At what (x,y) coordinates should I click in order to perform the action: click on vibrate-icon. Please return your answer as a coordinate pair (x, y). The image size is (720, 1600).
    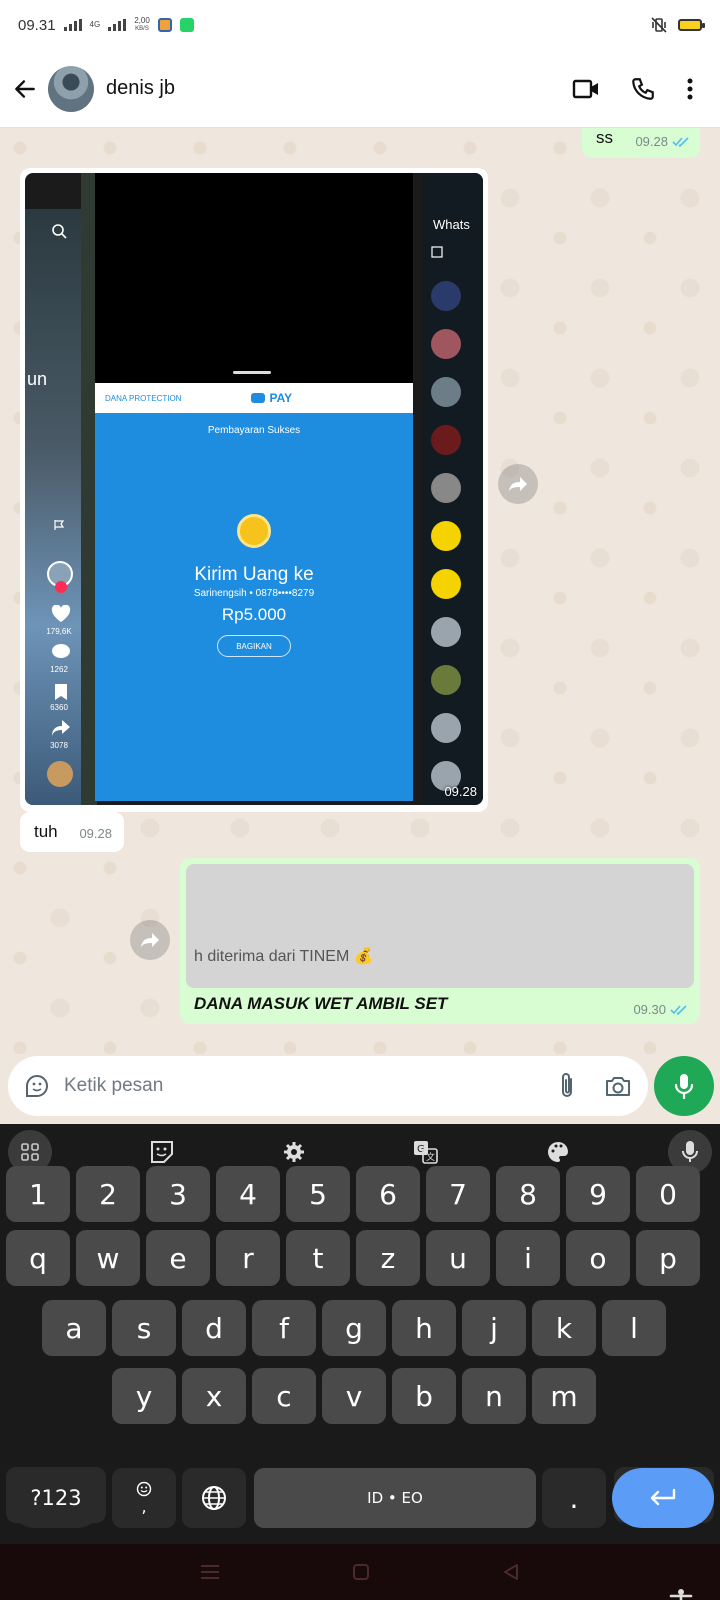
    Looking at the image, I should click on (659, 25).